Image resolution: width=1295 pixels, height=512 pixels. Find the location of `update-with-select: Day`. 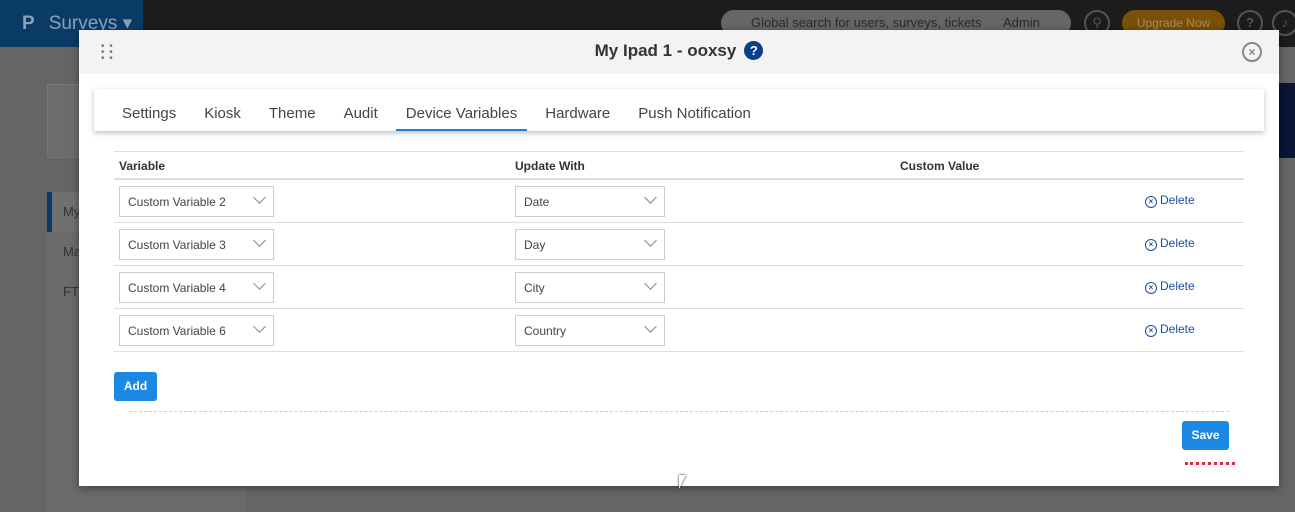

update-with-select: Day is located at coordinates (590, 244).